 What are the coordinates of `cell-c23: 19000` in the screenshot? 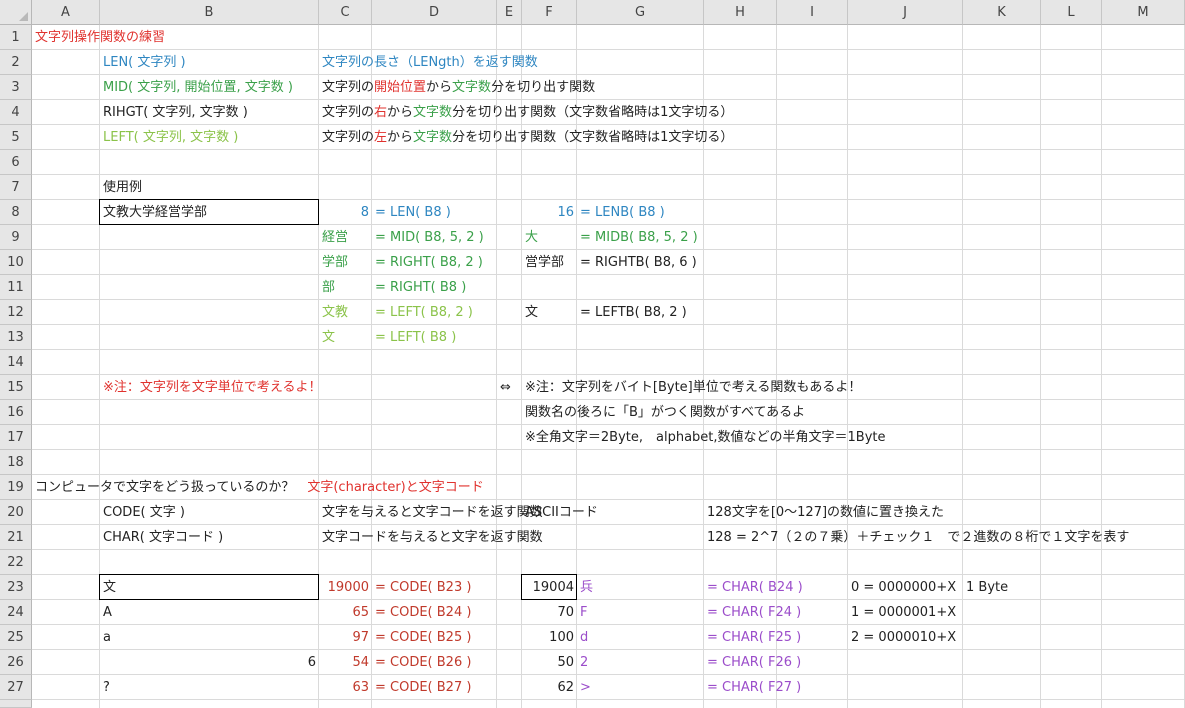 It's located at (345, 587).